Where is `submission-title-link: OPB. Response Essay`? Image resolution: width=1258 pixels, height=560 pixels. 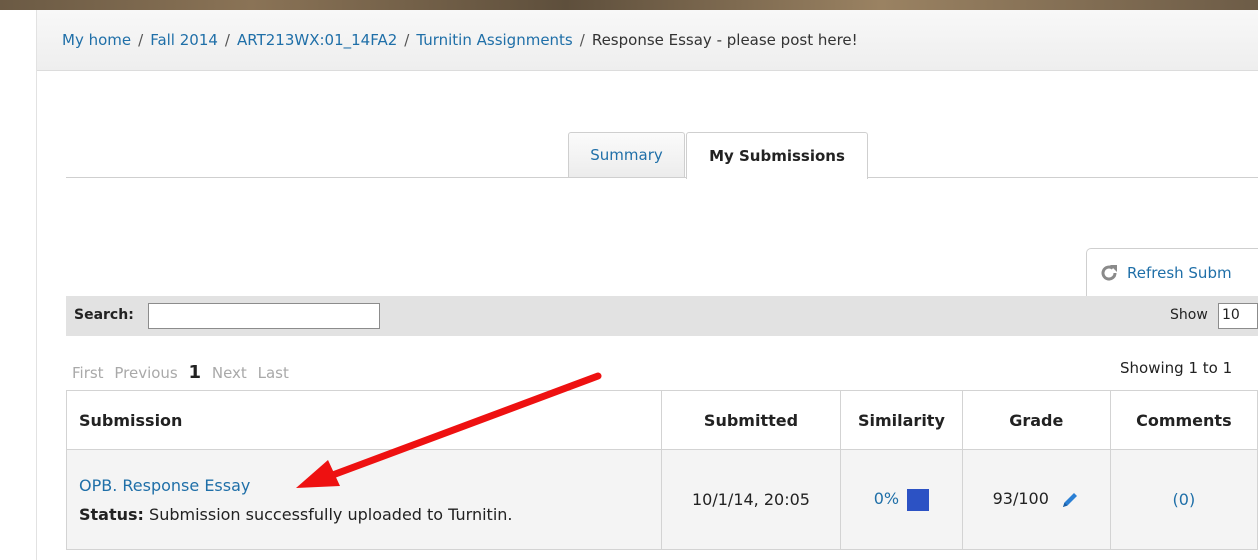
submission-title-link: OPB. Response Essay is located at coordinates (164, 485).